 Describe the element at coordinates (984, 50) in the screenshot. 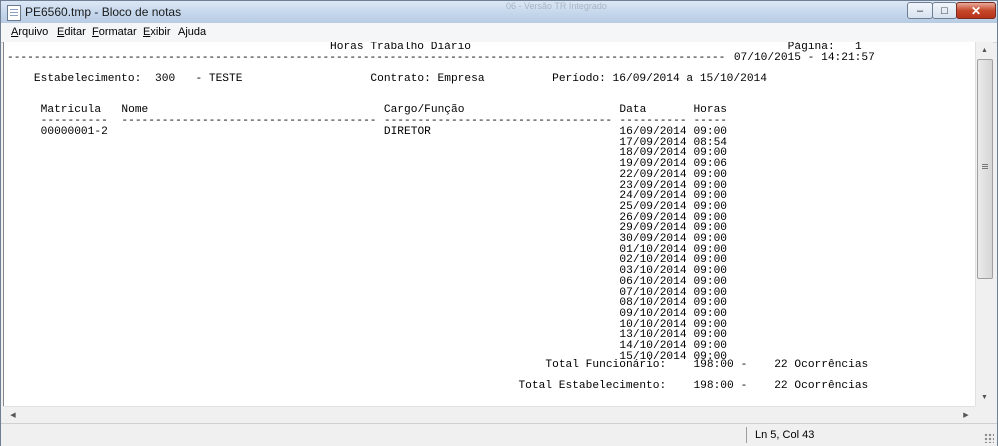

I see `scroll-up-arrow-icon: ▲` at that location.